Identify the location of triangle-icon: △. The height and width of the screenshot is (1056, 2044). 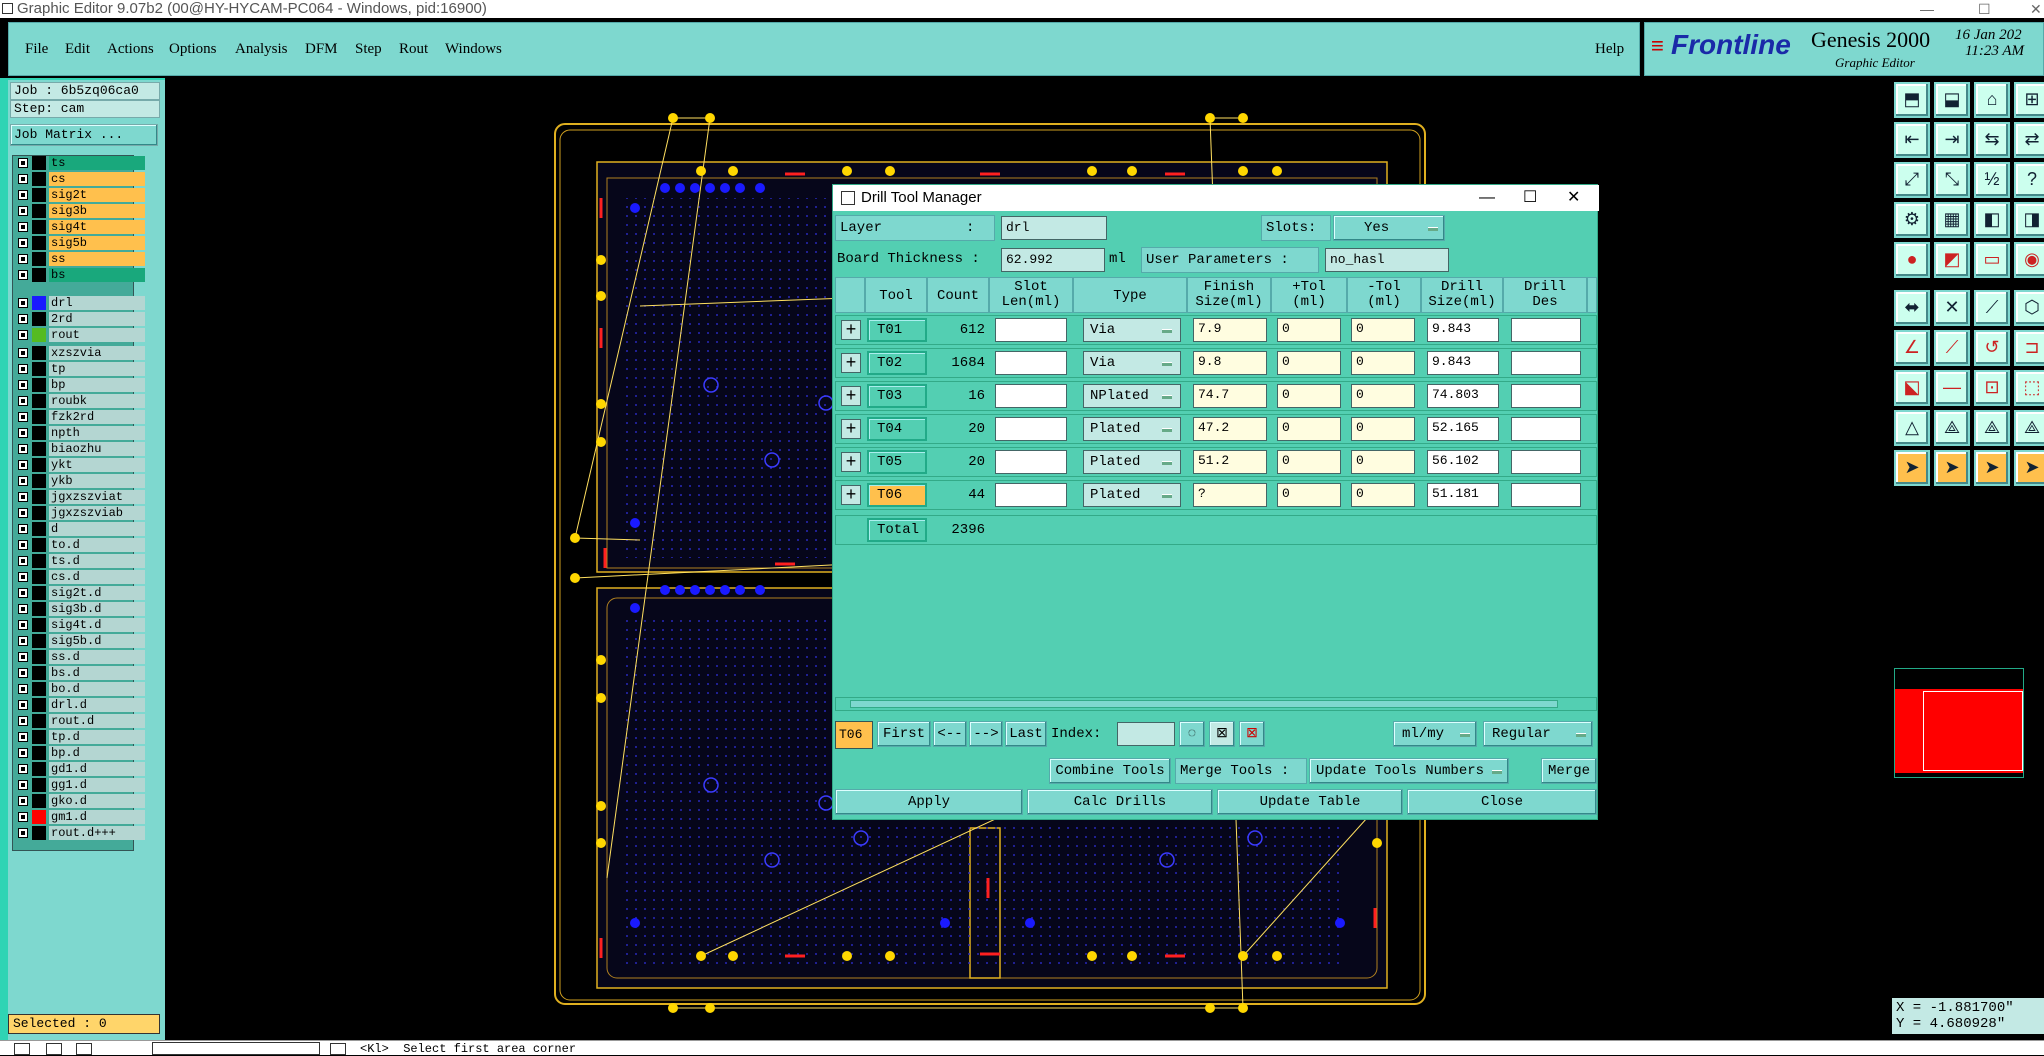
(1912, 428).